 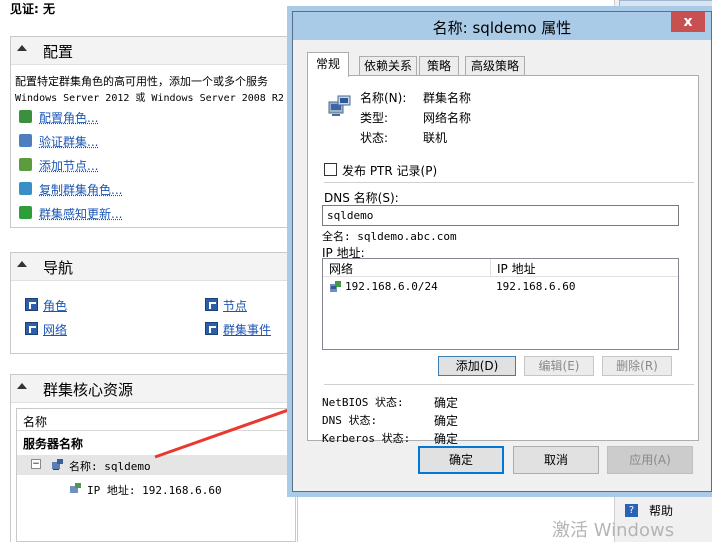 I want to click on dialog-title: 名称: sqldemo 属性, so click(x=502, y=28).